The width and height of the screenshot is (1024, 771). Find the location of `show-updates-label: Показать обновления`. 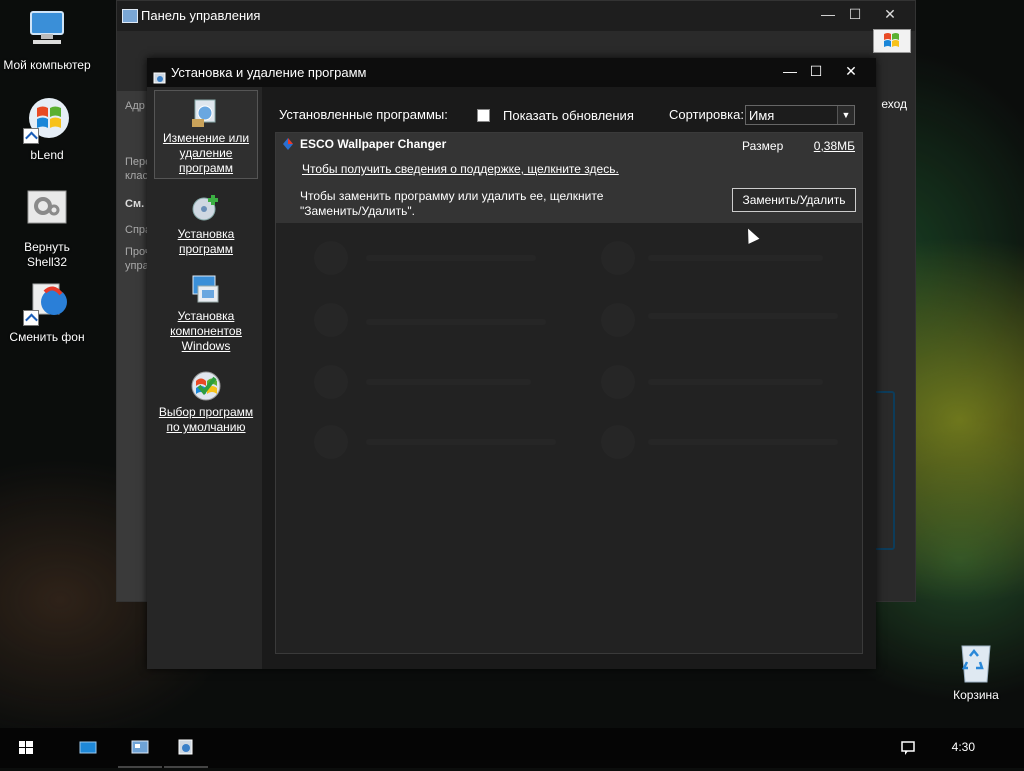

show-updates-label: Показать обновления is located at coordinates (568, 115).